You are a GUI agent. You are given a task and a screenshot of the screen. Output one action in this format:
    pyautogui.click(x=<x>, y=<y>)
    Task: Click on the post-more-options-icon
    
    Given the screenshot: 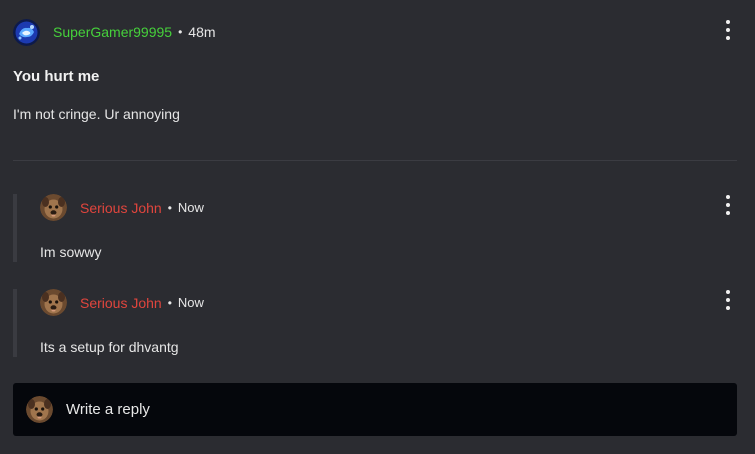 What is the action you would take?
    pyautogui.click(x=728, y=30)
    